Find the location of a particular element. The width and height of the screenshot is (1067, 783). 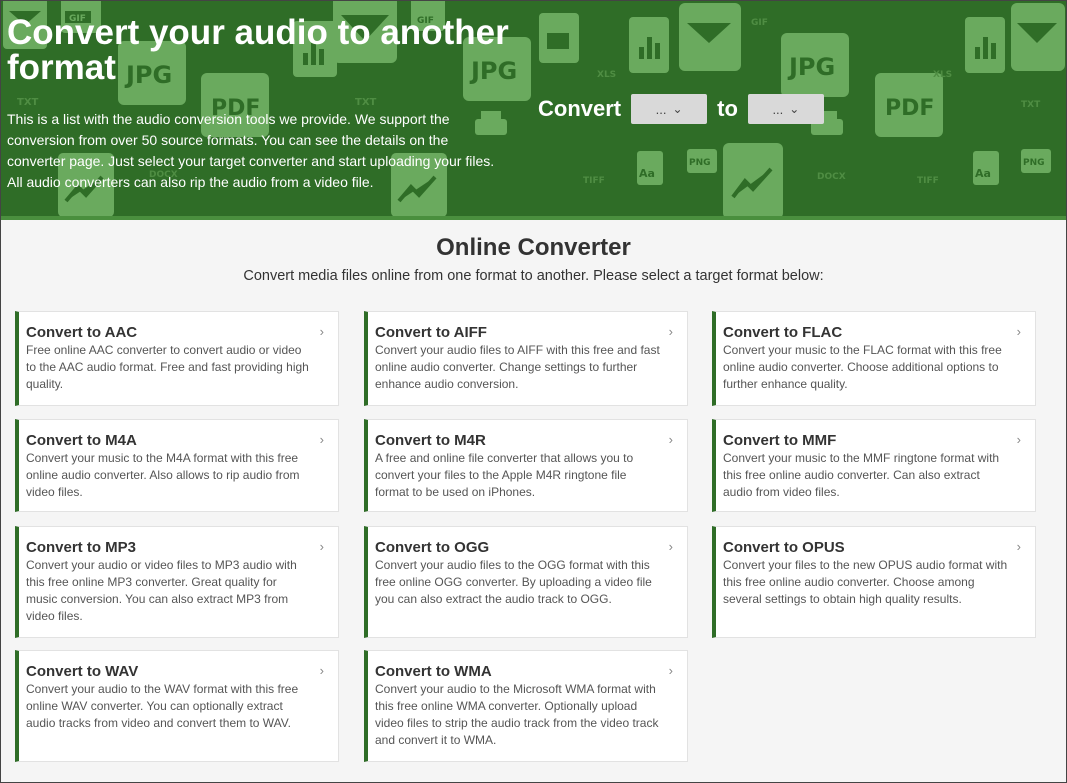

to-label: to is located at coordinates (727, 108).